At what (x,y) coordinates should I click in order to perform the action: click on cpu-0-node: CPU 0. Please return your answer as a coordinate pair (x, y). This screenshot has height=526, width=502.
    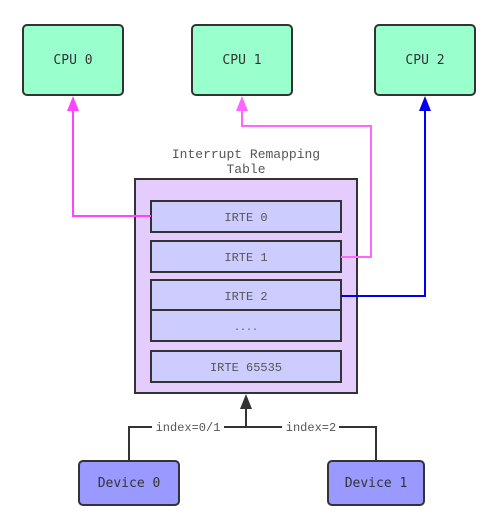
    Looking at the image, I should click on (73, 60).